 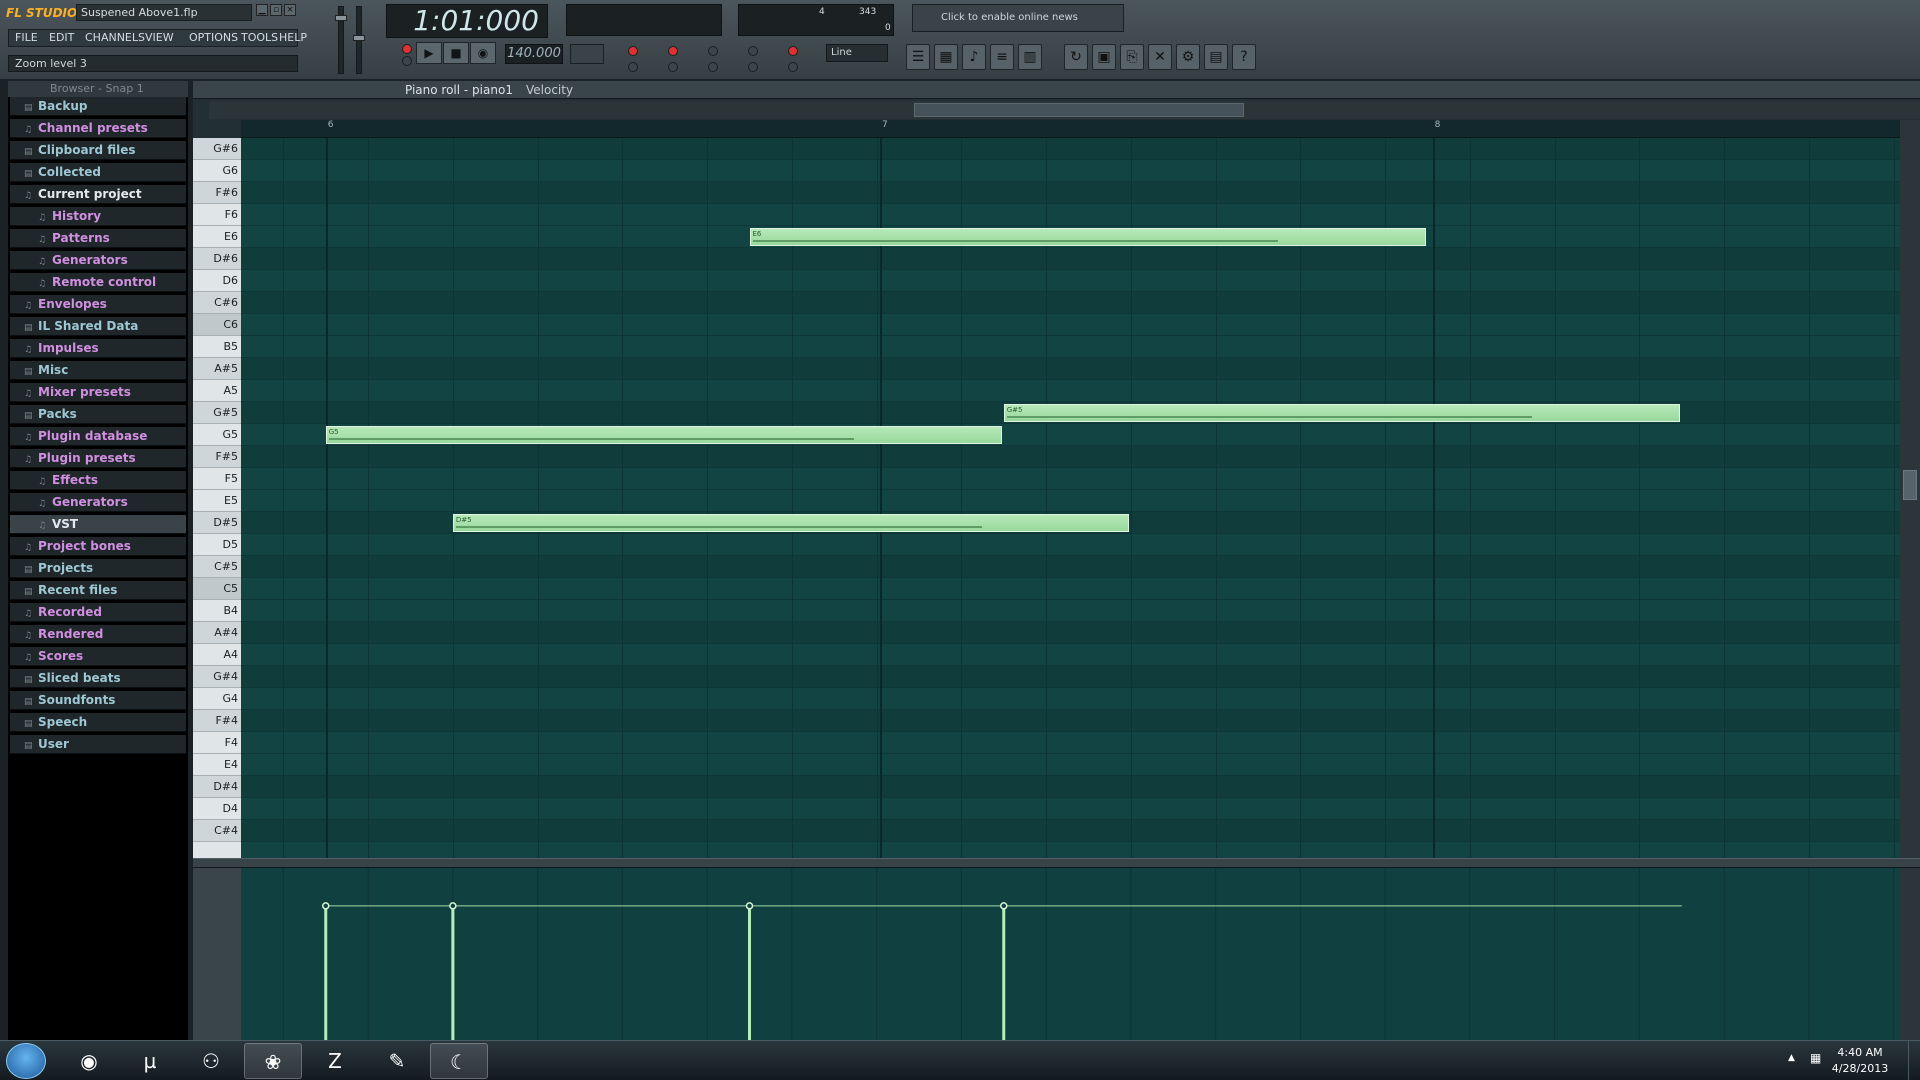 I want to click on piano-key: F6, so click(x=217, y=215).